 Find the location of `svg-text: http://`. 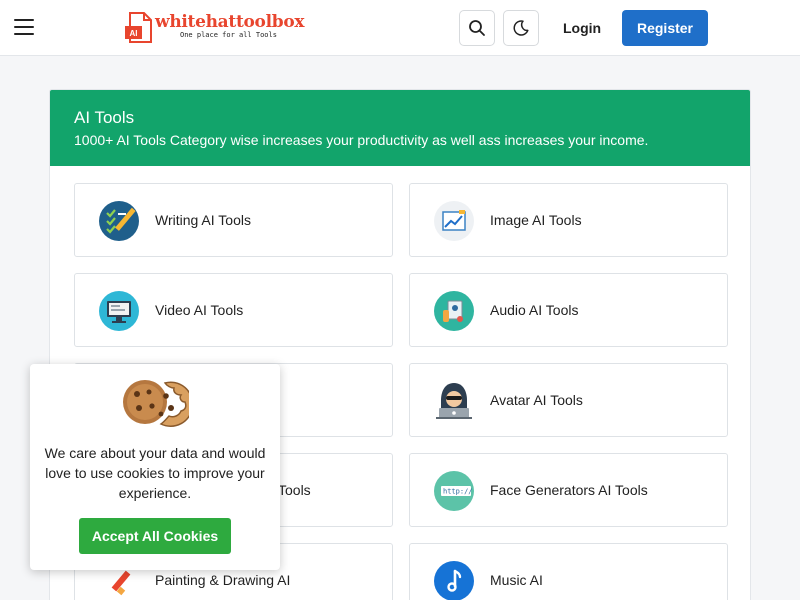

svg-text: http:// is located at coordinates (458, 492).